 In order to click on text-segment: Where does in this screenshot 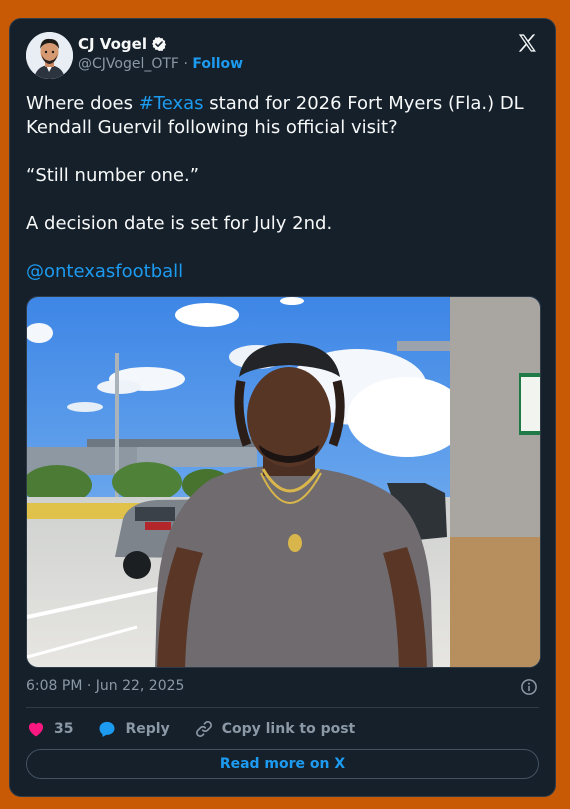, I will do `click(82, 103)`.